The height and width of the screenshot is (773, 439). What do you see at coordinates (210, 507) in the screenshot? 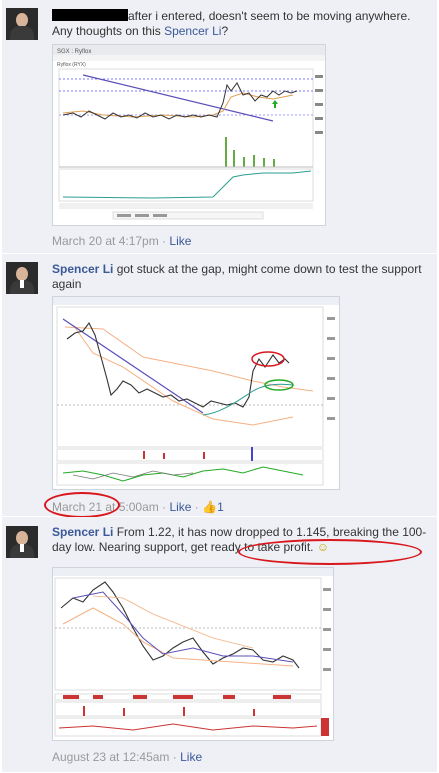
I see `thumbs-up-icon: 👍` at bounding box center [210, 507].